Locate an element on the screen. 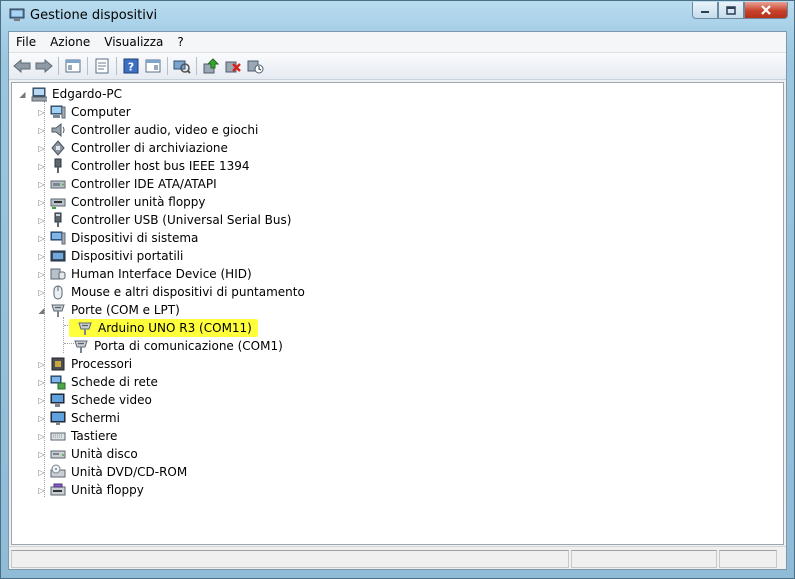 This screenshot has width=795, height=579. tree-item-keyboard: ▷ Tastiere is located at coordinates (78, 436).